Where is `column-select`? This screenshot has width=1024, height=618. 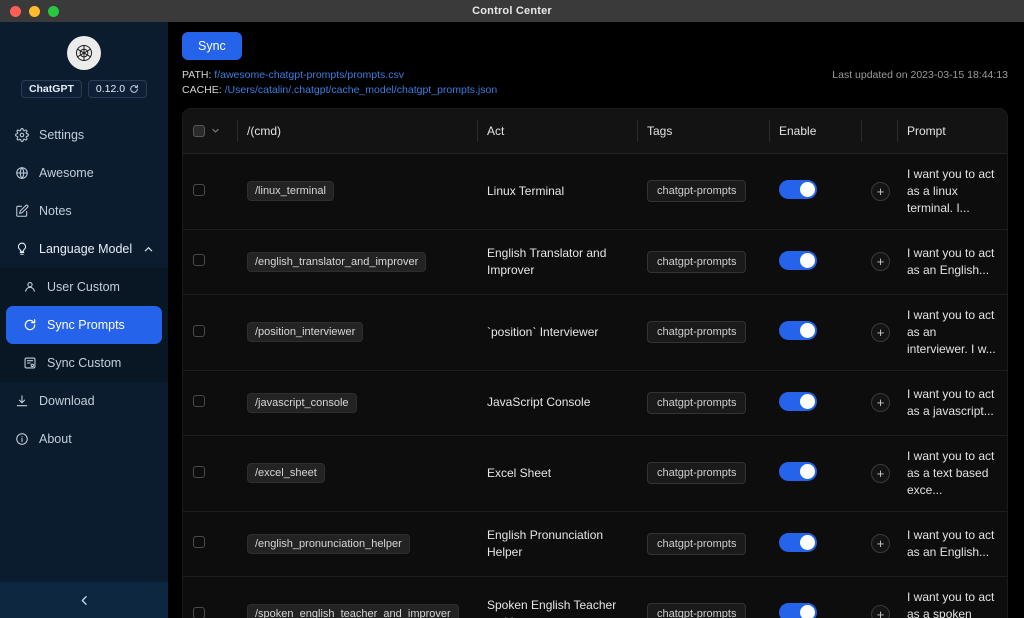 column-select is located at coordinates (210, 131).